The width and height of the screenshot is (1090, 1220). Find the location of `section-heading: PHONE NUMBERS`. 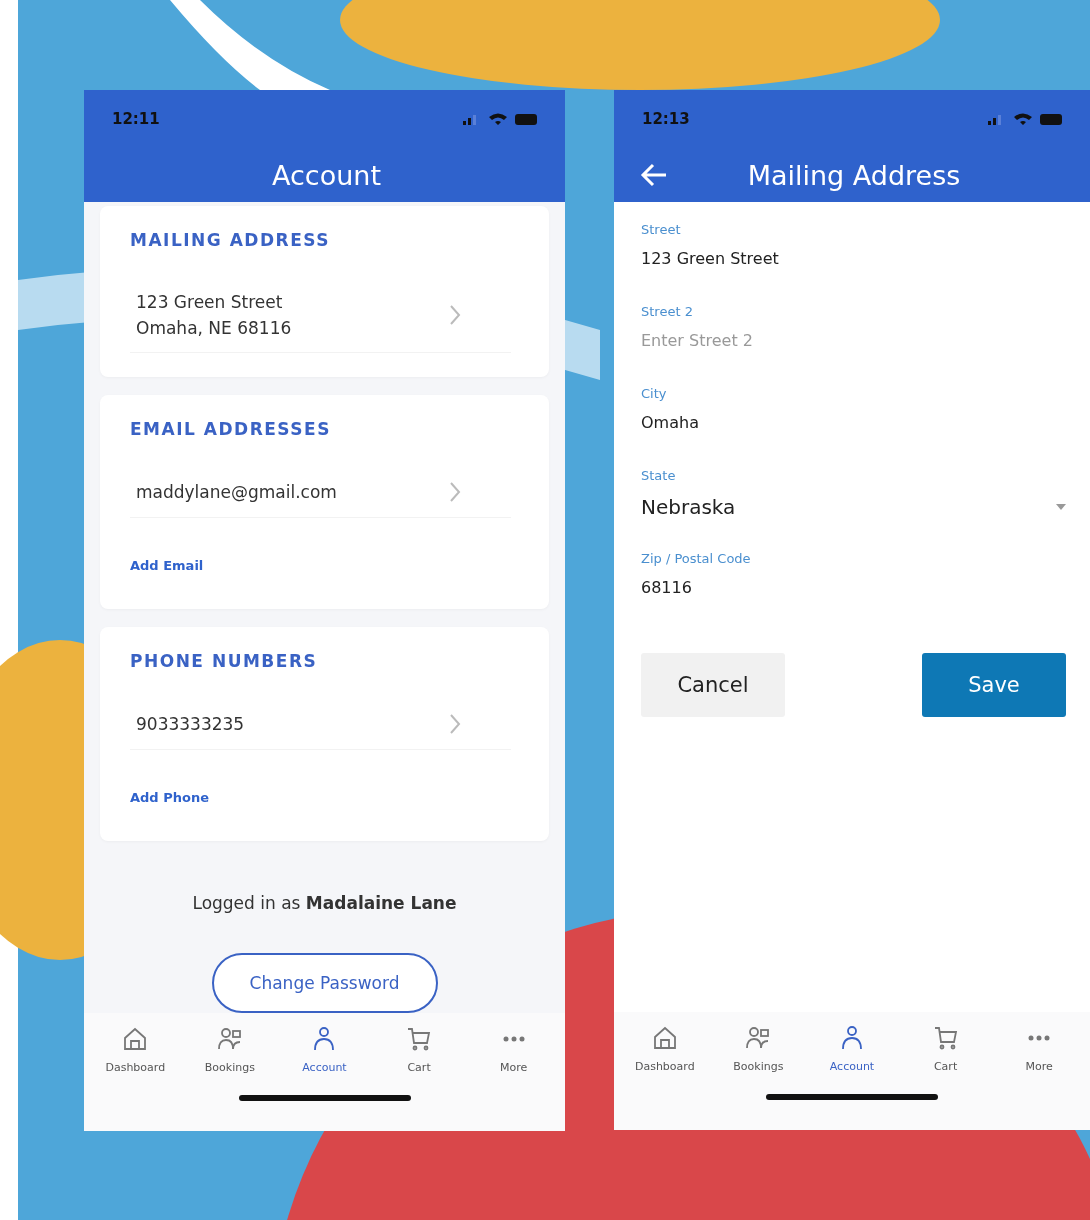

section-heading: PHONE NUMBERS is located at coordinates (224, 661).